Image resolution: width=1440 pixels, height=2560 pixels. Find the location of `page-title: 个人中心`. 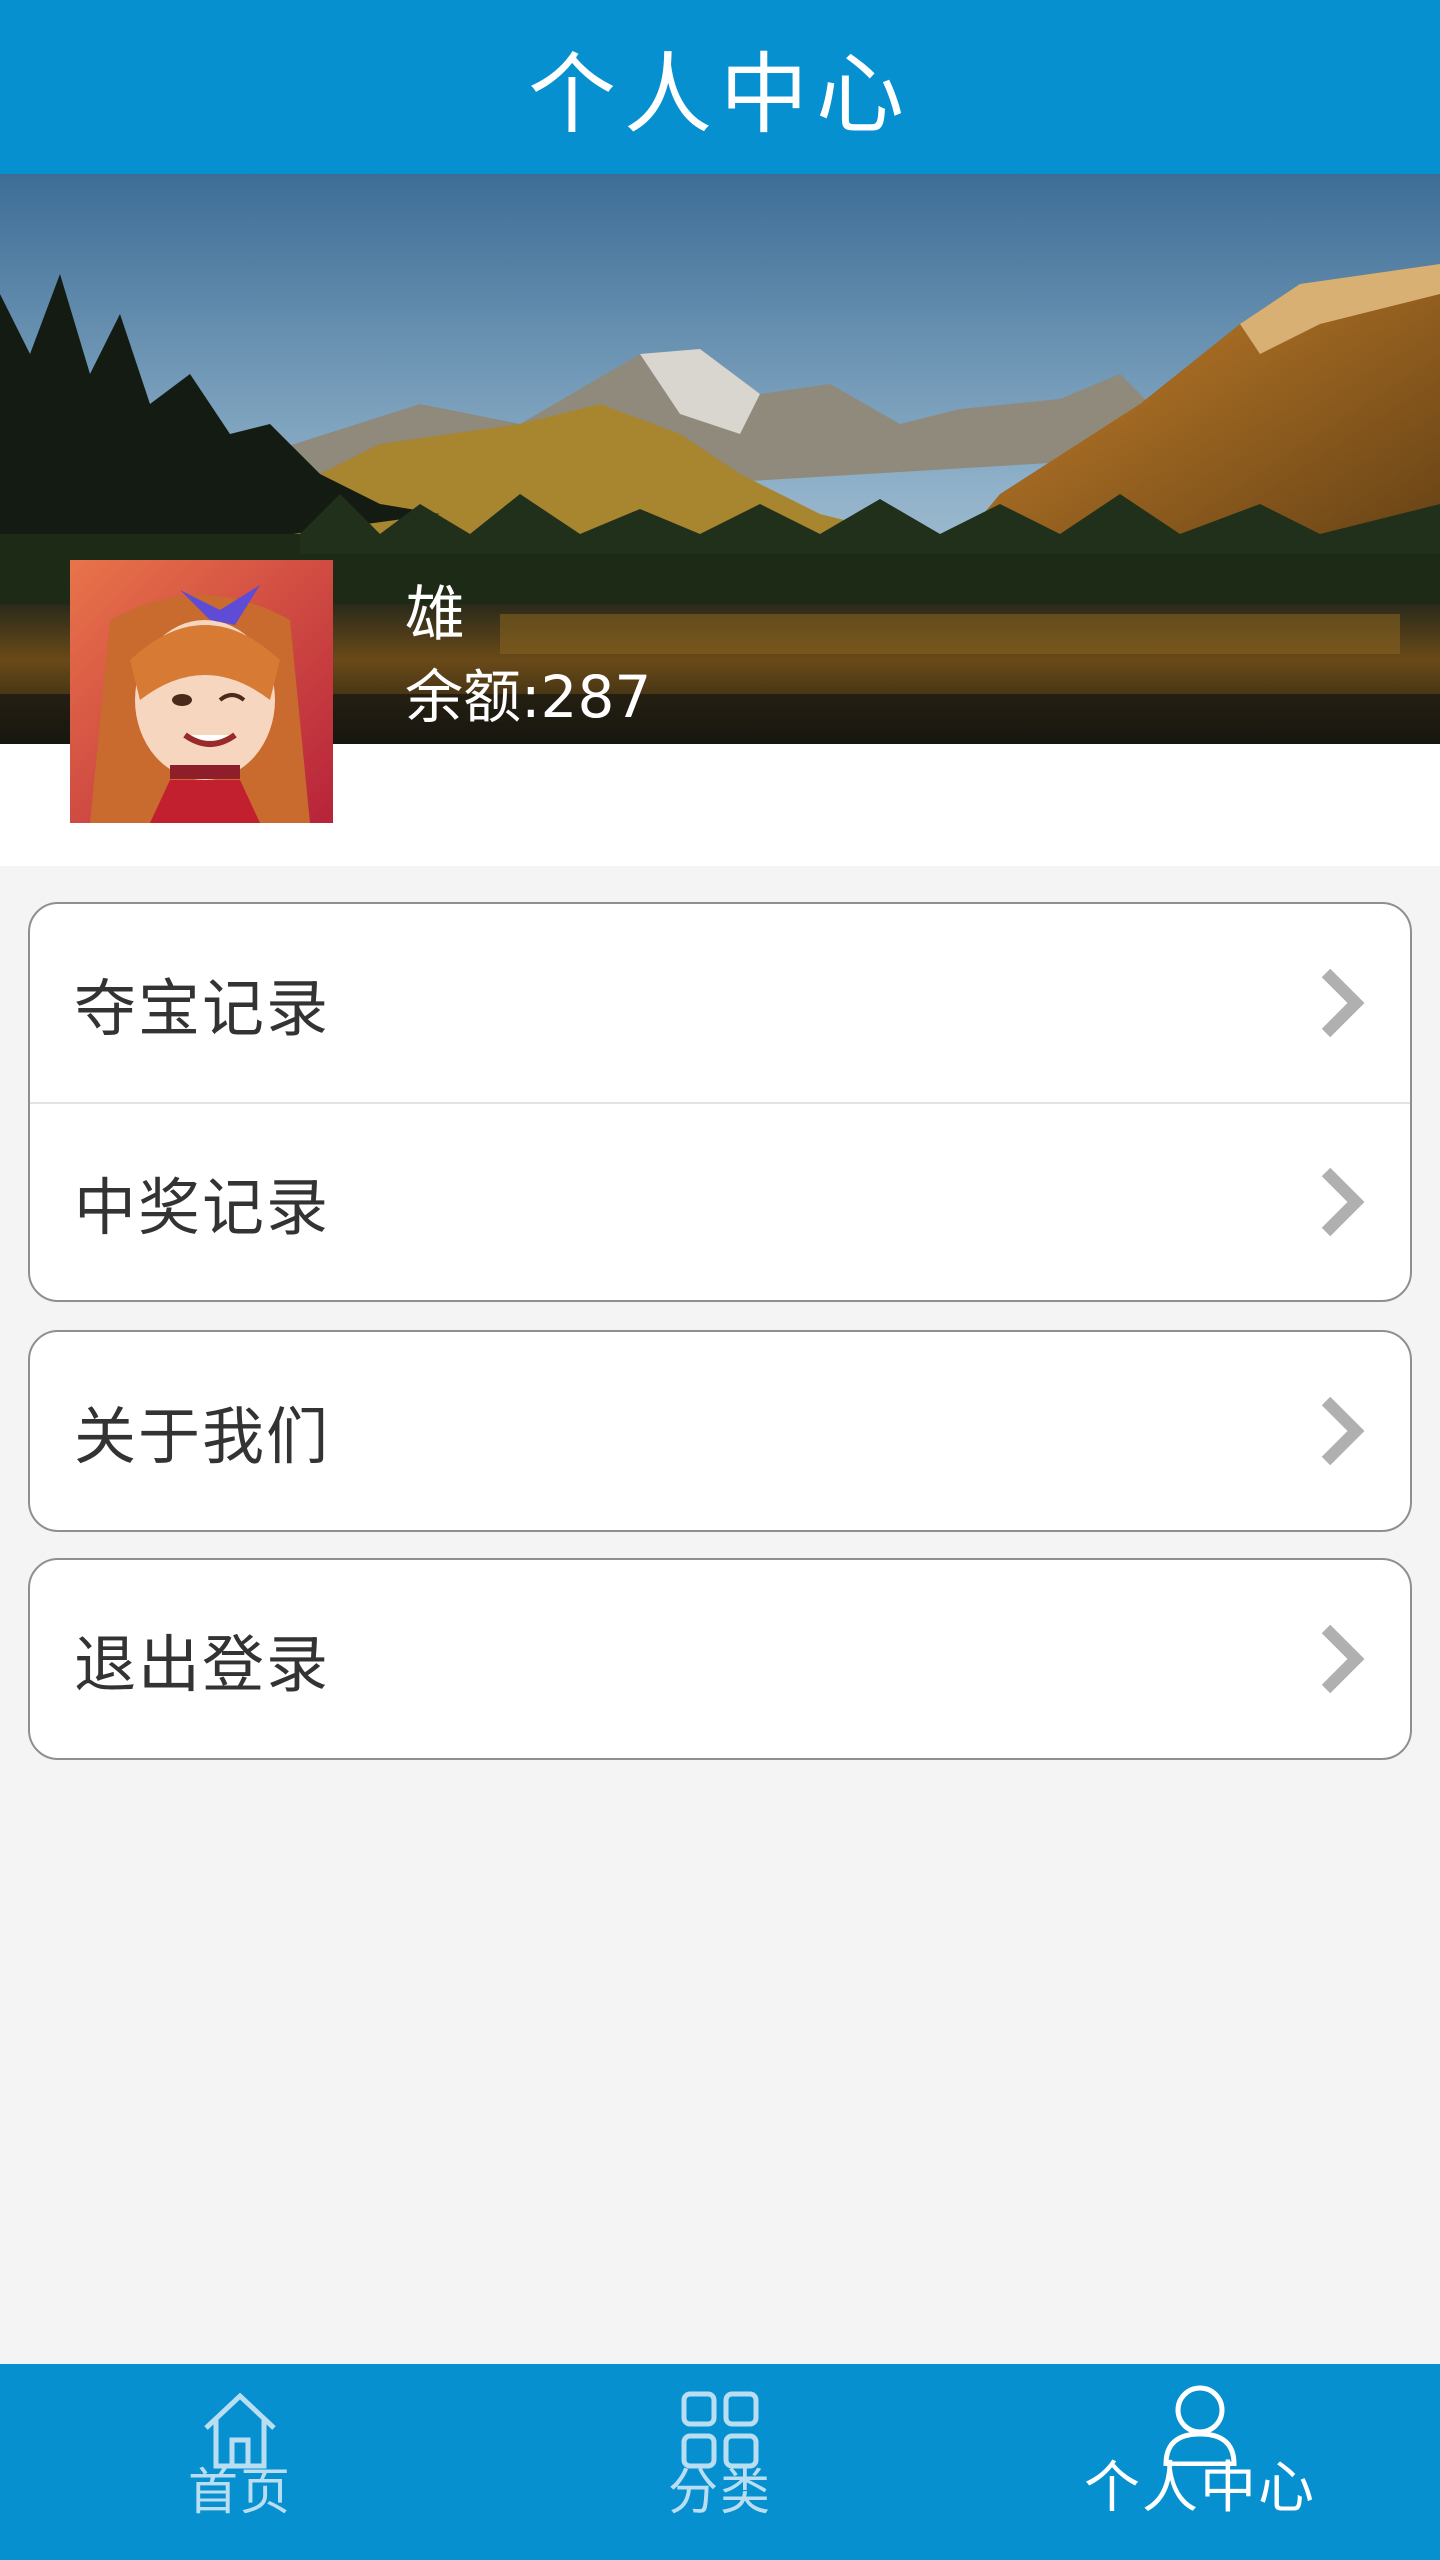

page-title: 个人中心 is located at coordinates (719, 94).